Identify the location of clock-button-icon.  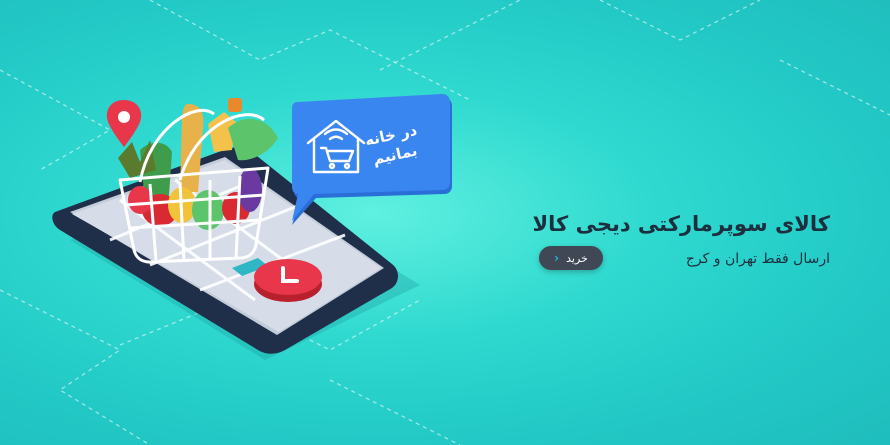
(288, 280).